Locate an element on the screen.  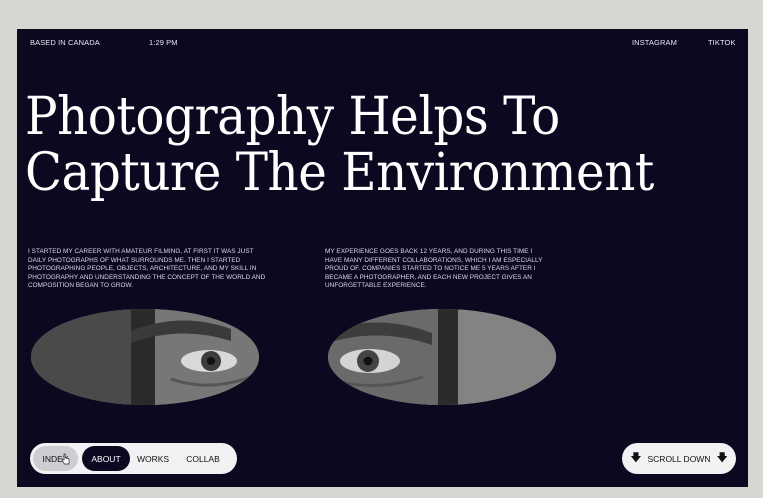
time-label: 1:29 PM is located at coordinates (163, 42).